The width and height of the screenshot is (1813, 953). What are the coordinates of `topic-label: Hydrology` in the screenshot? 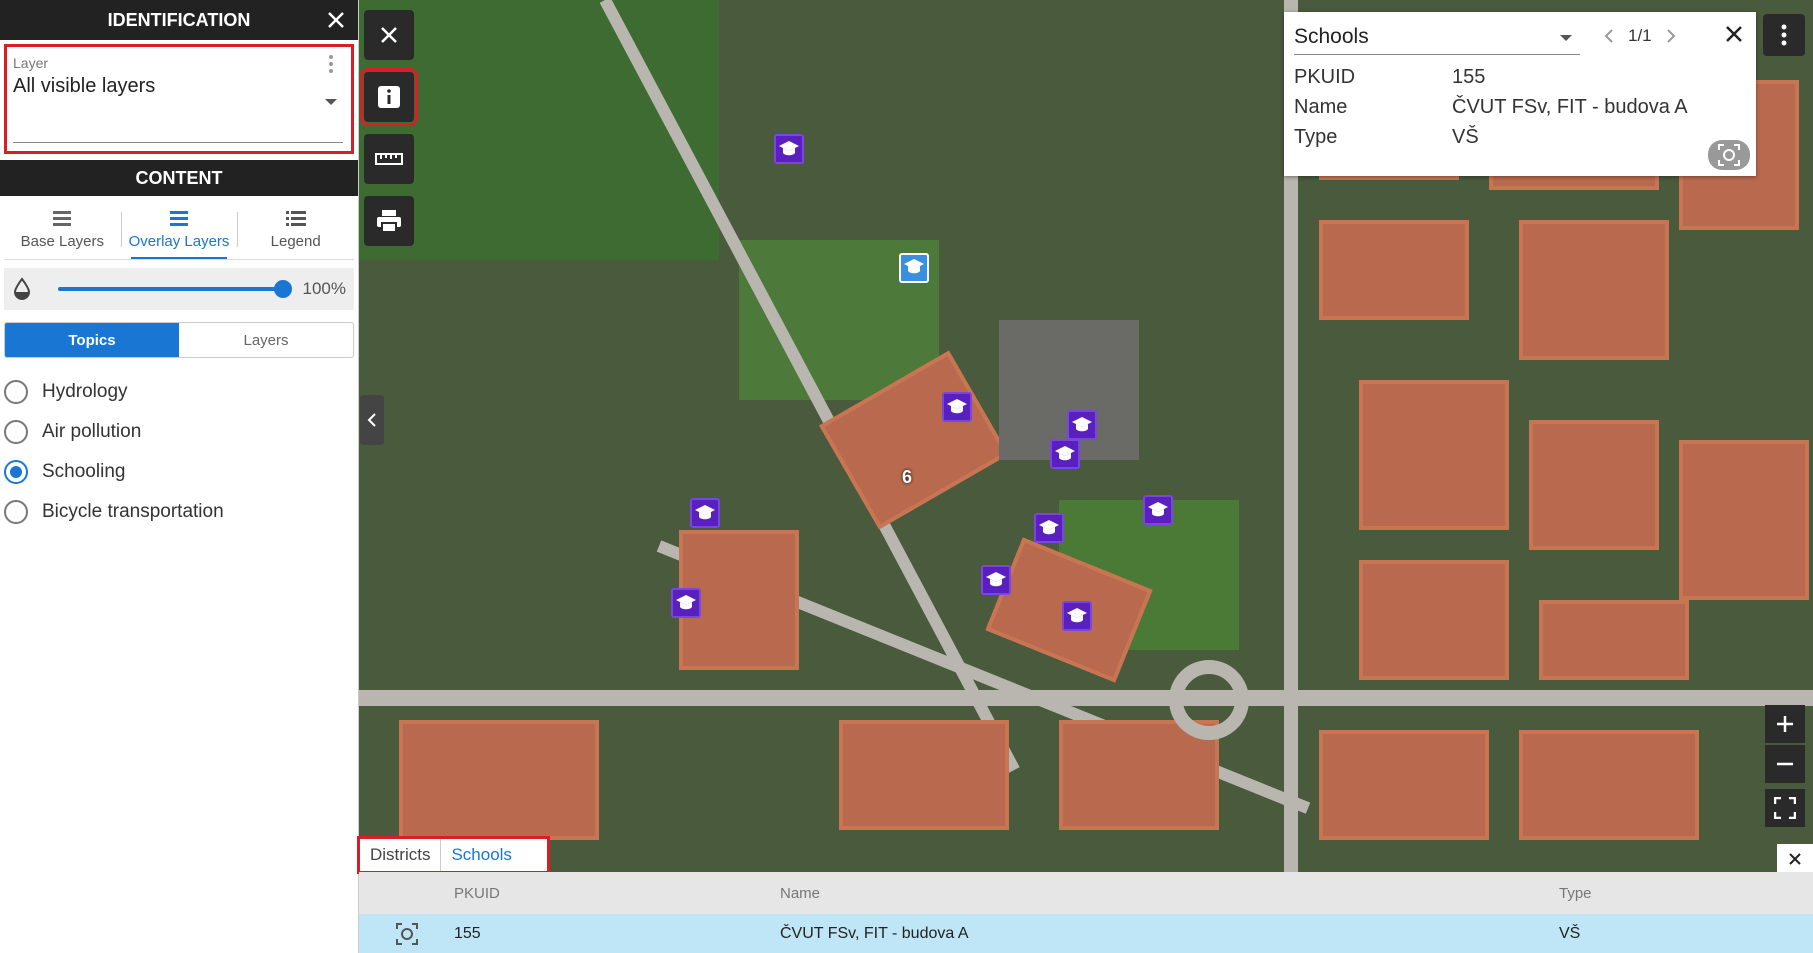 It's located at (85, 391).